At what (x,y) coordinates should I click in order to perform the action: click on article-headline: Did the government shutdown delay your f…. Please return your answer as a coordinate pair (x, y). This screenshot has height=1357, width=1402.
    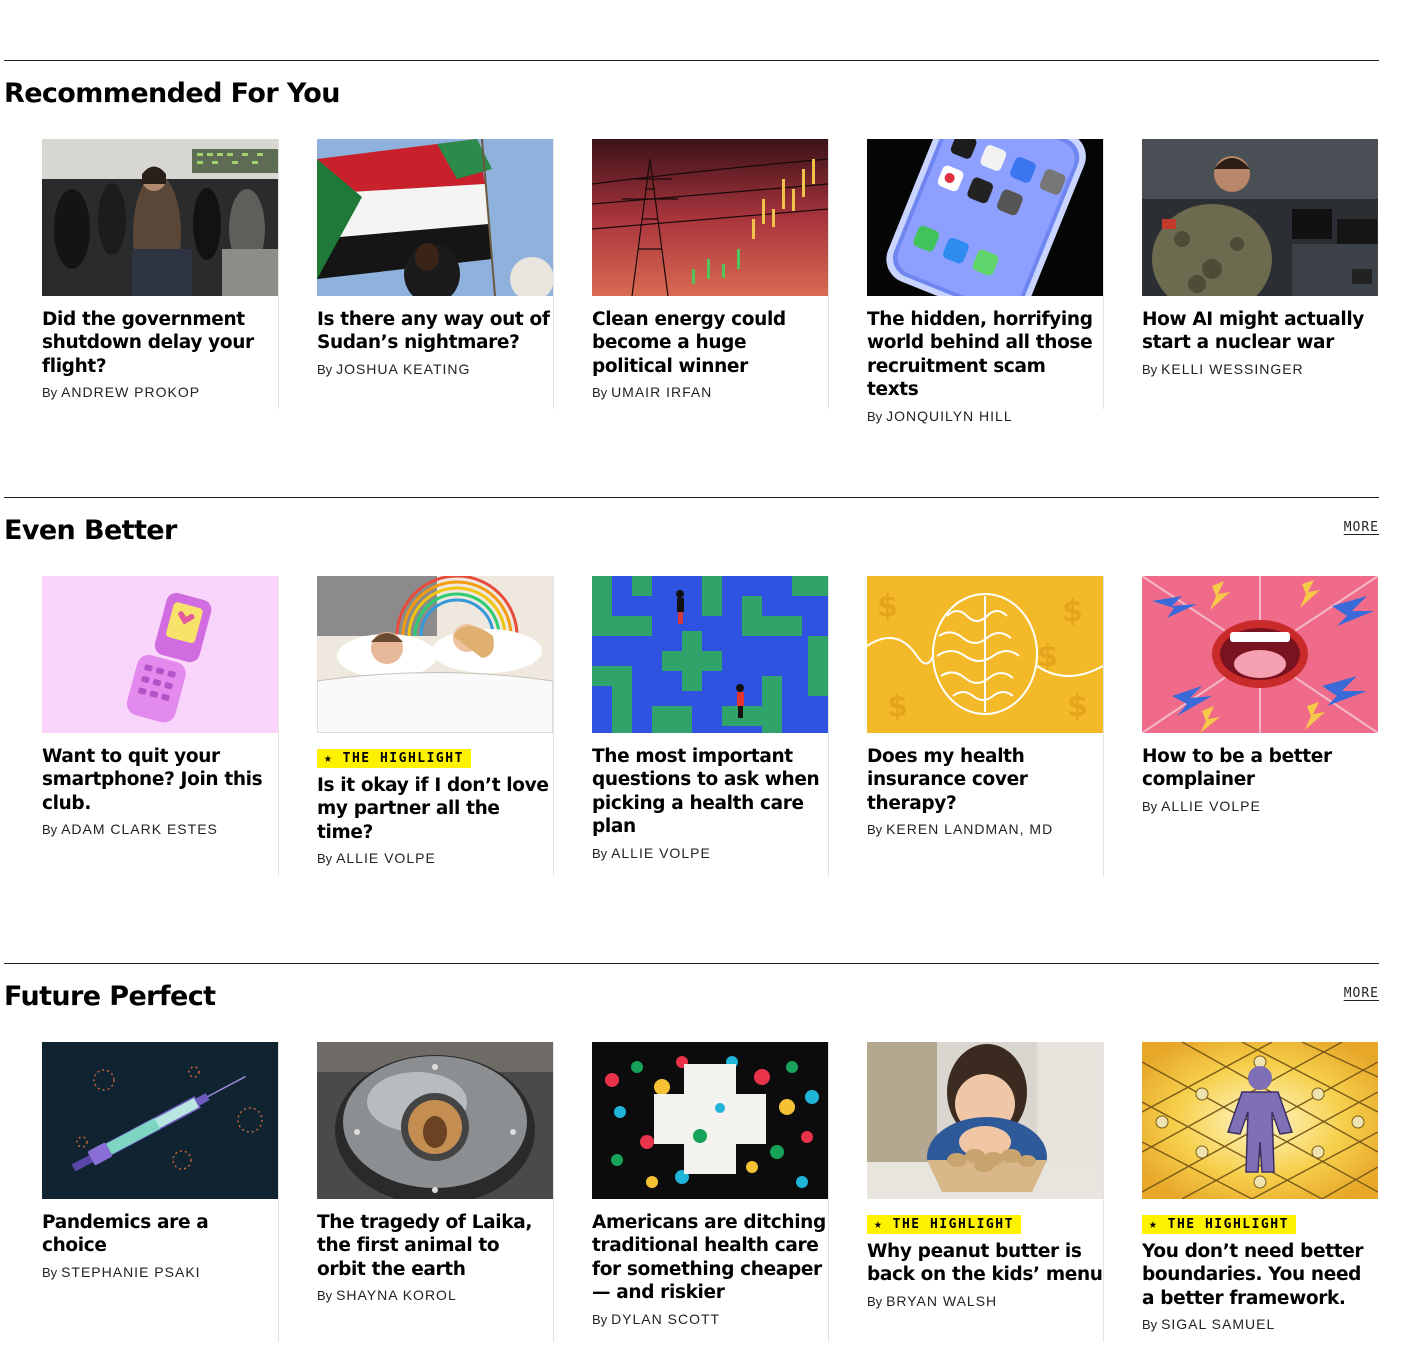
    Looking at the image, I should click on (160, 343).